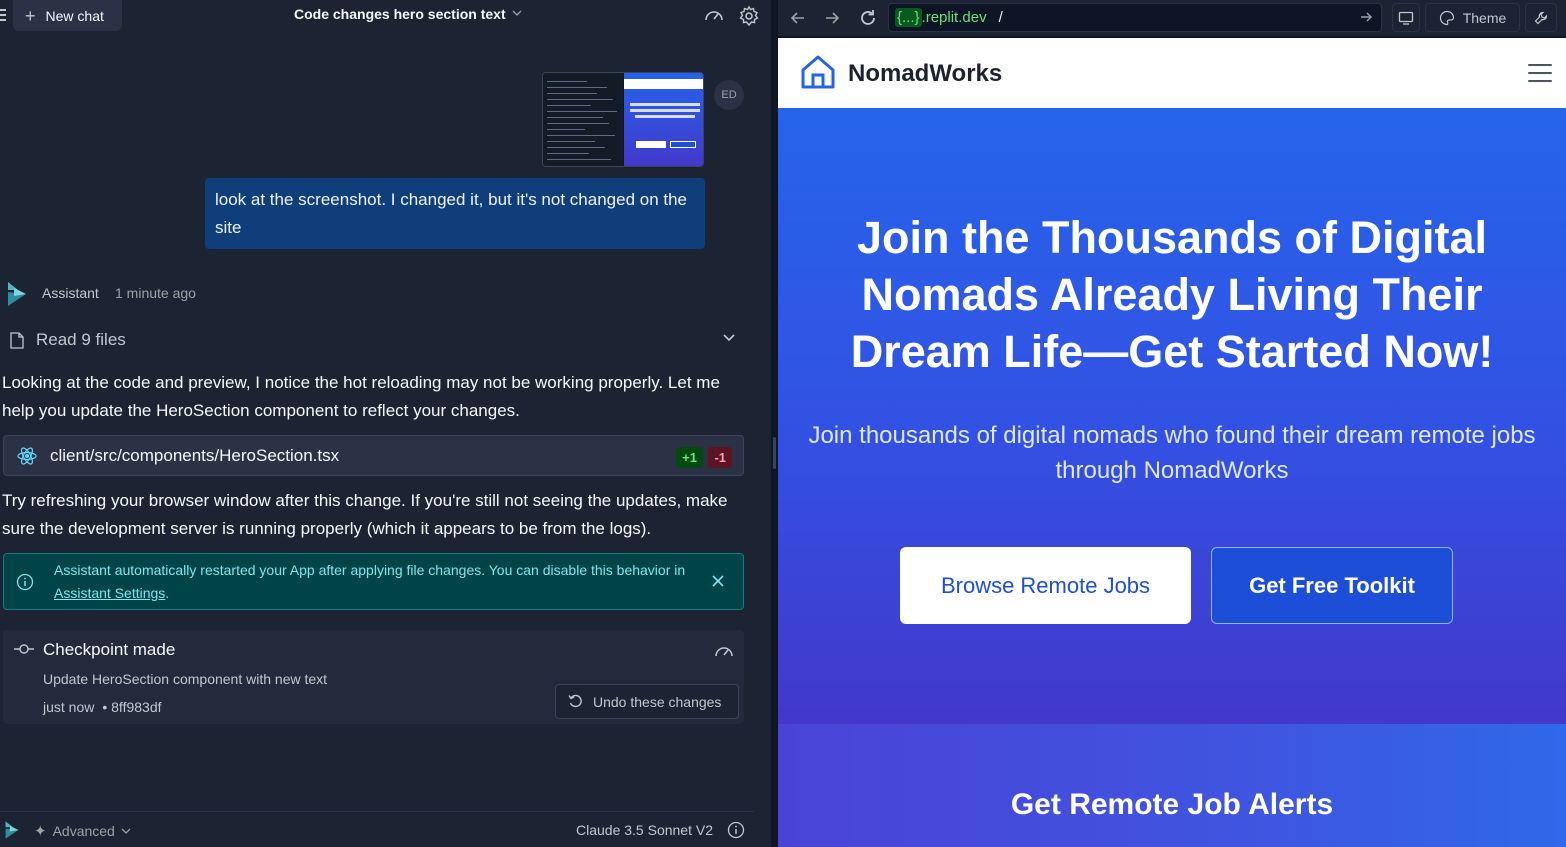 The image size is (1566, 847). What do you see at coordinates (1446, 17) in the screenshot?
I see `palette-icon` at bounding box center [1446, 17].